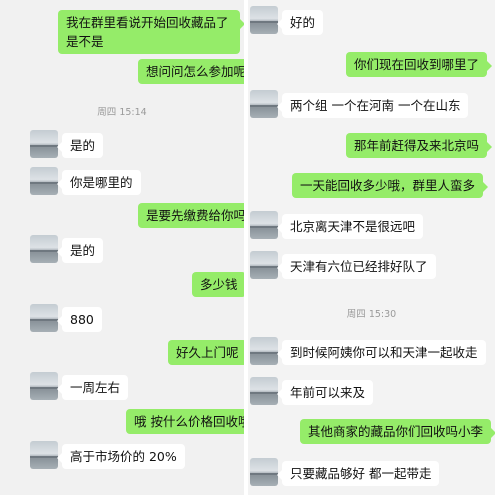  Describe the element at coordinates (390, 185) in the screenshot. I see `sent-message: 一天能回收多少哦，群里人蛮多` at that location.